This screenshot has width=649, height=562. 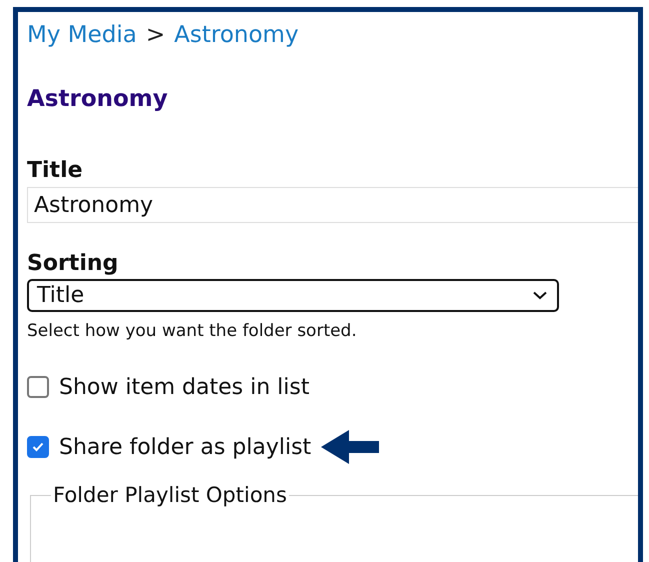 What do you see at coordinates (82, 35) in the screenshot?
I see `breadcrumb-link: My Media` at bounding box center [82, 35].